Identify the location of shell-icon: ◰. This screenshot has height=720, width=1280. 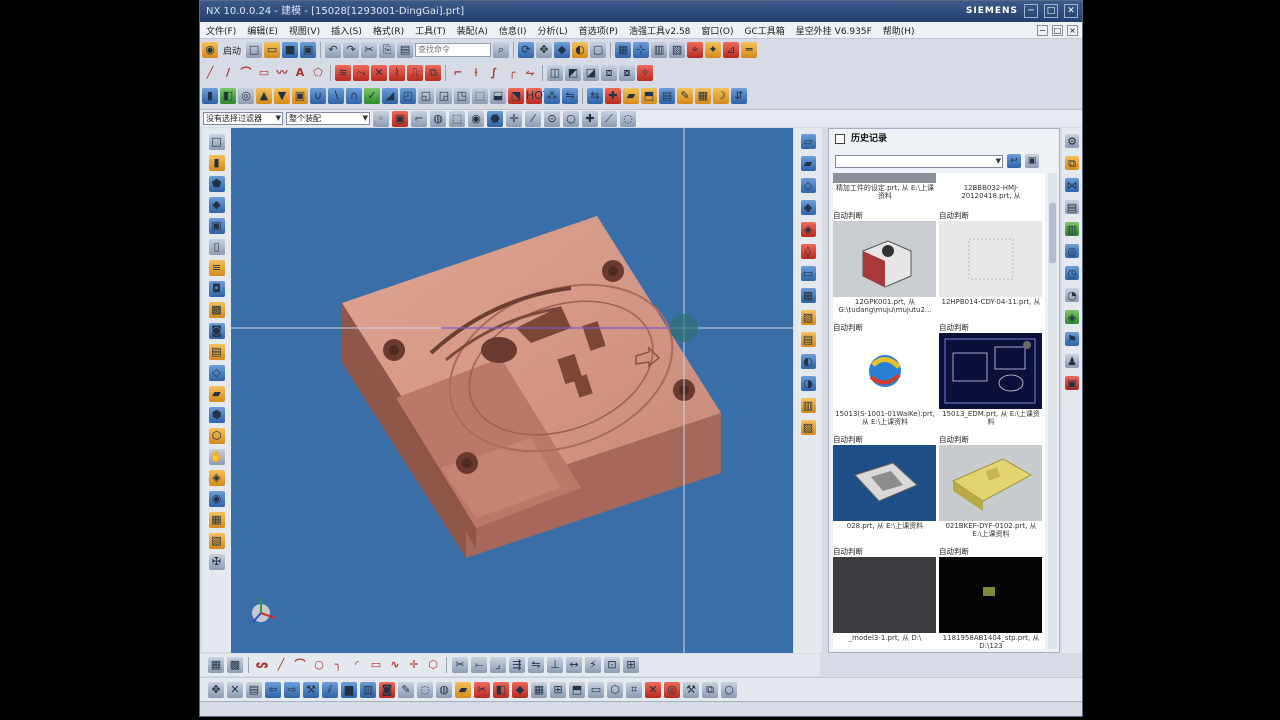
(408, 96).